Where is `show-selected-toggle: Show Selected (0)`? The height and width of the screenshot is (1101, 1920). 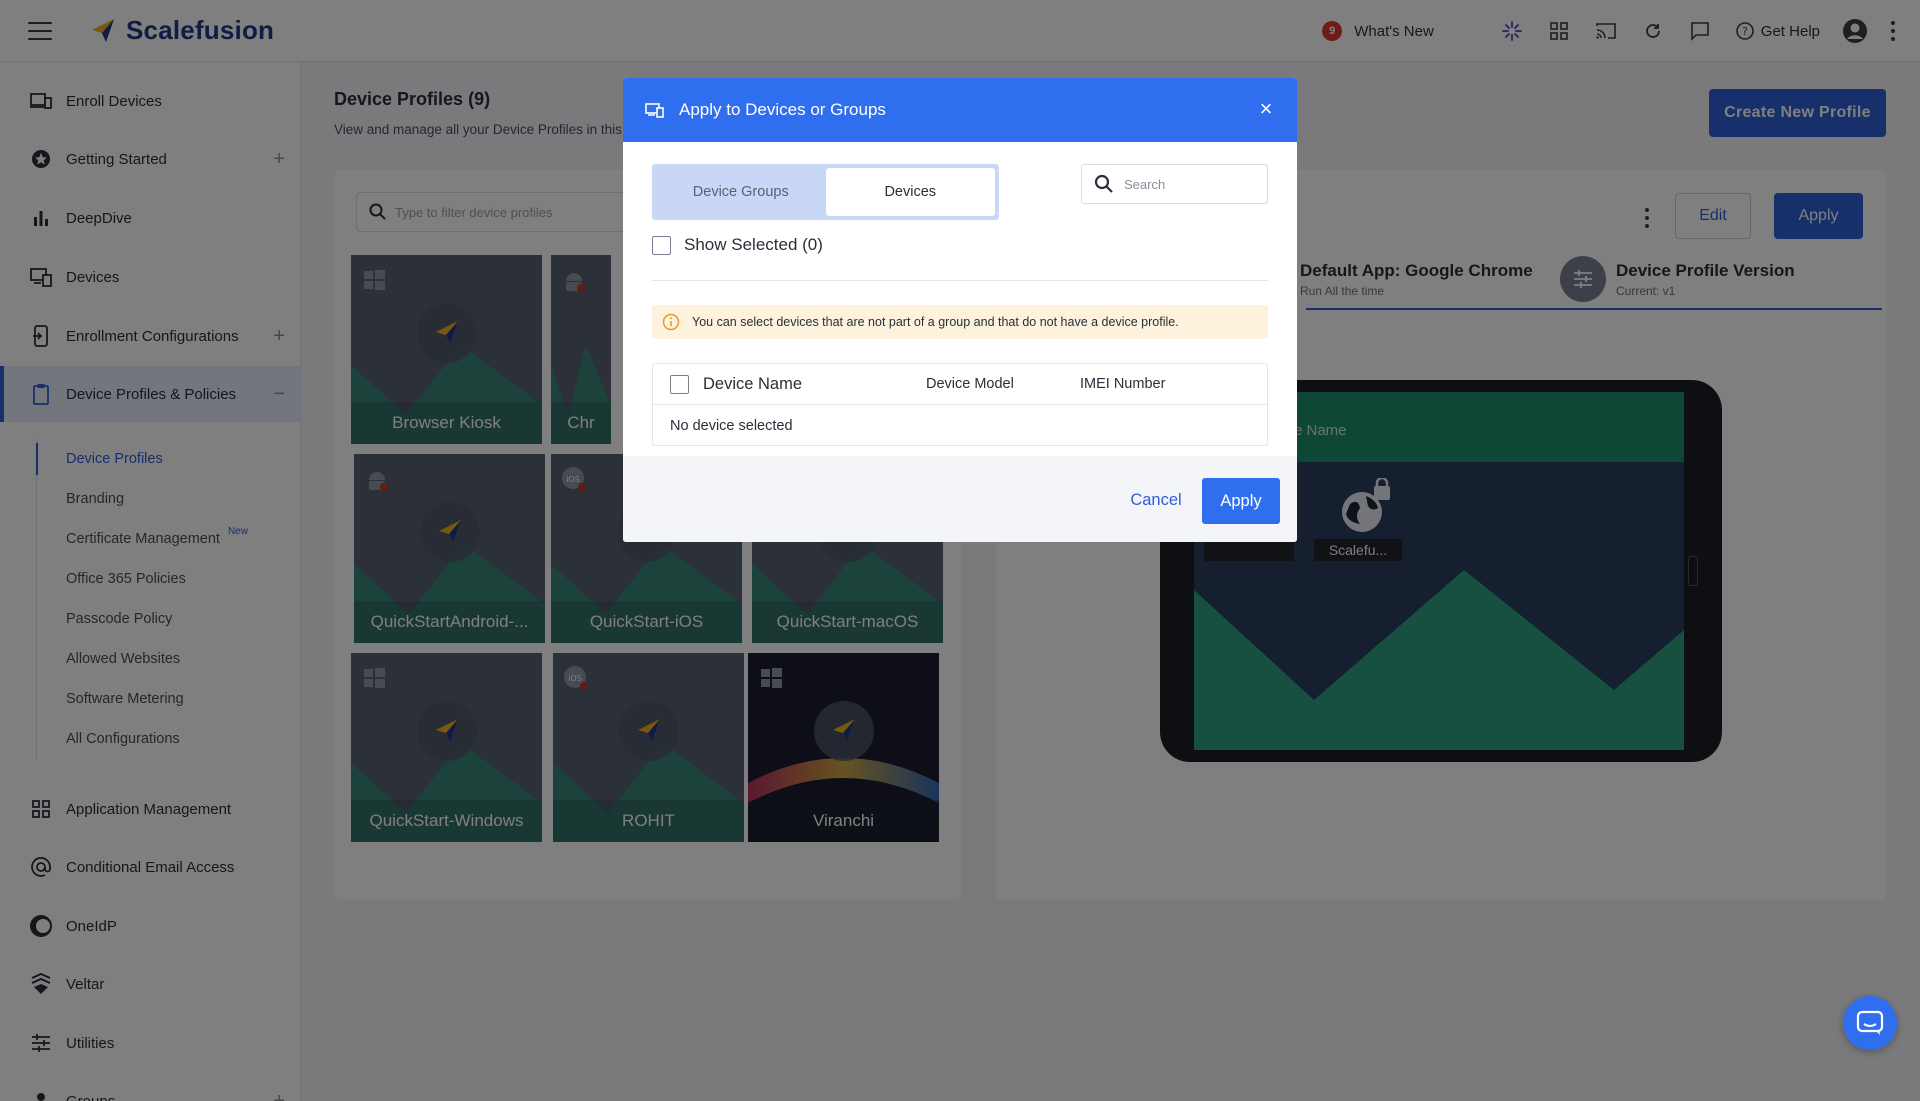 show-selected-toggle: Show Selected (0) is located at coordinates (737, 245).